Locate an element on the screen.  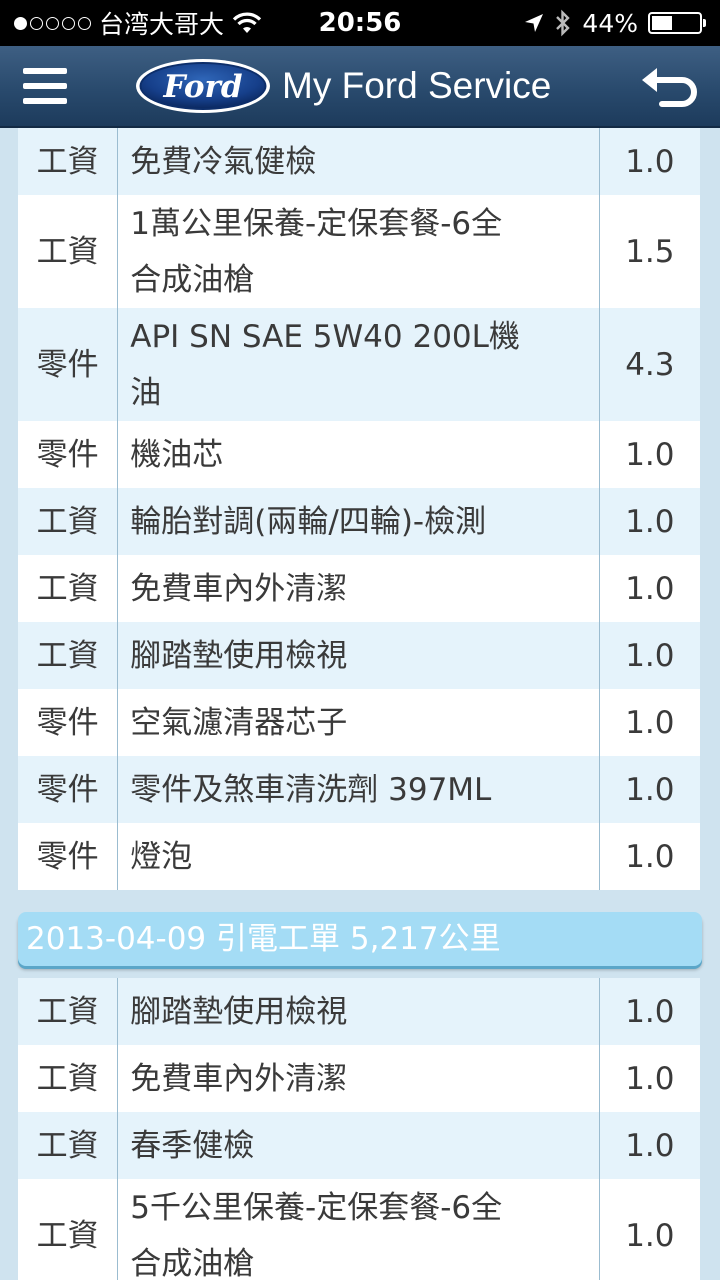
table-row: 零件 空氣濾清器芯子 1.0 is located at coordinates (359, 722).